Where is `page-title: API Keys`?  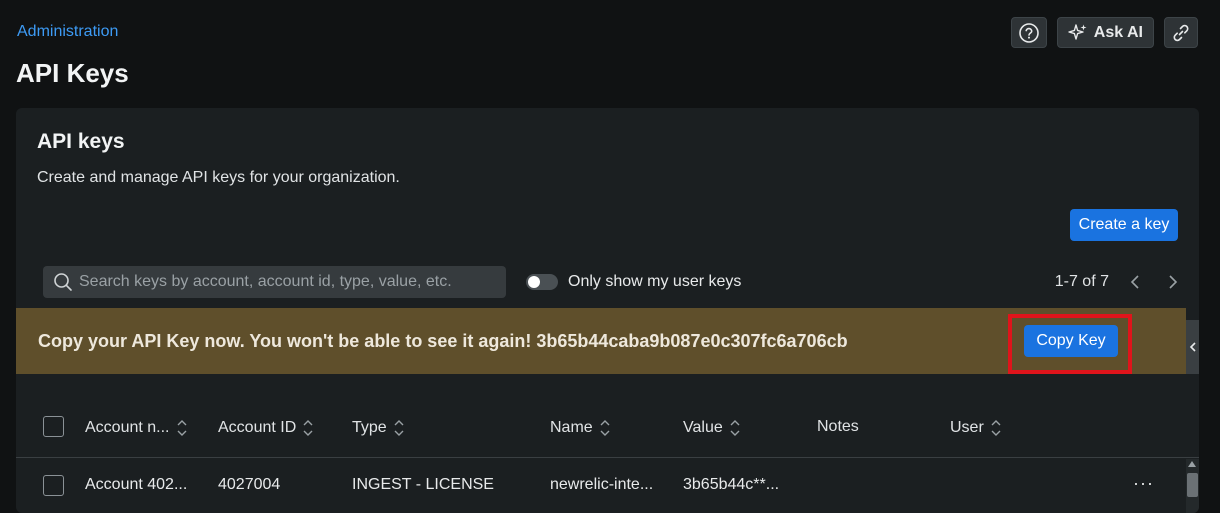 page-title: API Keys is located at coordinates (72, 73).